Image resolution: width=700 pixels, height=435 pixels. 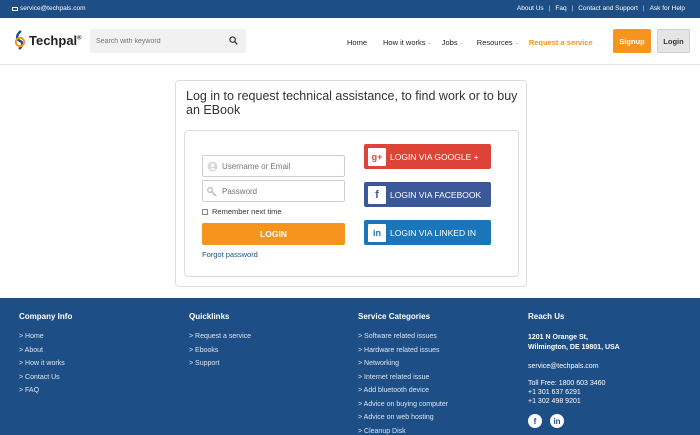 What do you see at coordinates (377, 156) in the screenshot?
I see `google-plus-icon: g+` at bounding box center [377, 156].